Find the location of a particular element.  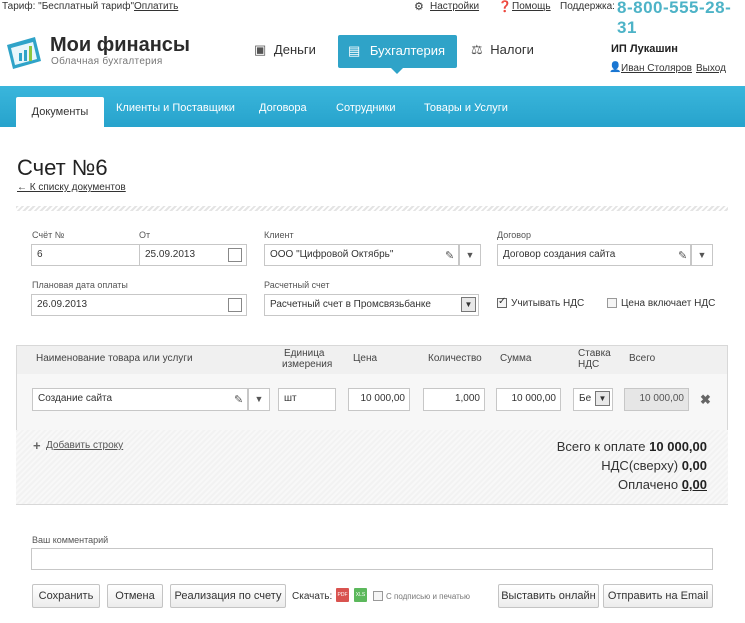

col-sum-header: Сумма is located at coordinates (516, 358).